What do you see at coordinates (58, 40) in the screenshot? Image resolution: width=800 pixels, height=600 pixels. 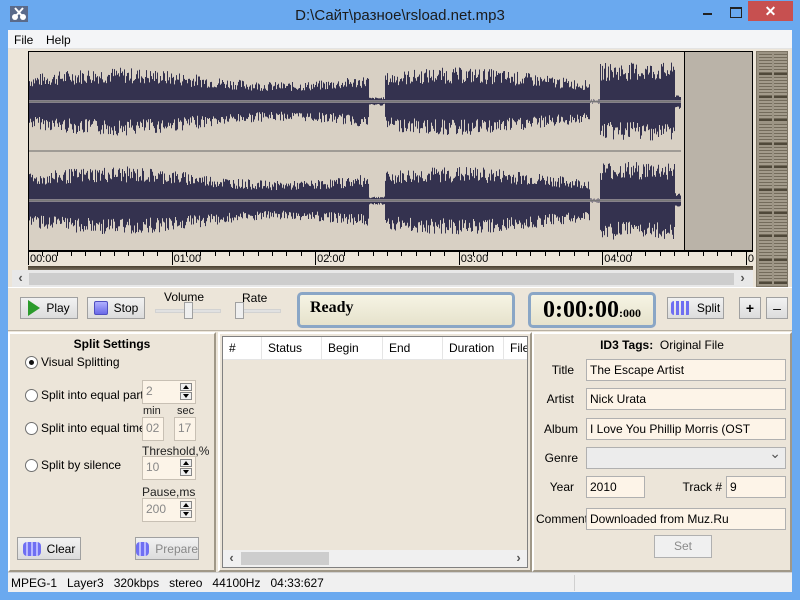 I see `menu-help: Help` at bounding box center [58, 40].